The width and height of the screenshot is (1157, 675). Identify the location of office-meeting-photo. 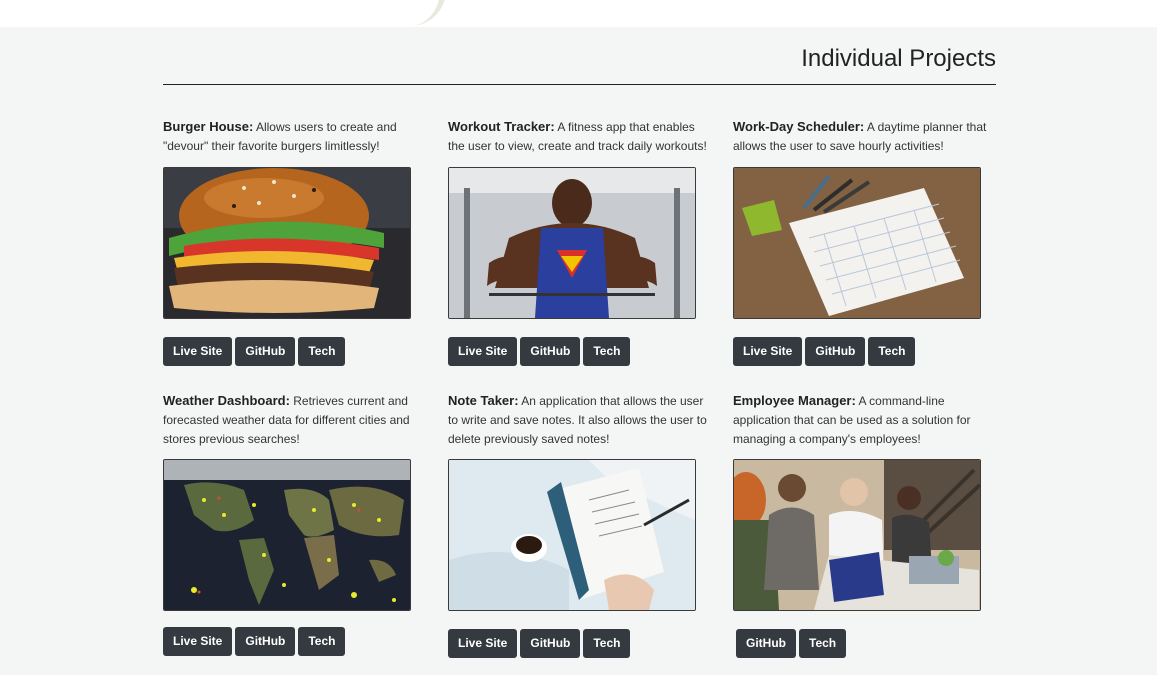
(857, 535).